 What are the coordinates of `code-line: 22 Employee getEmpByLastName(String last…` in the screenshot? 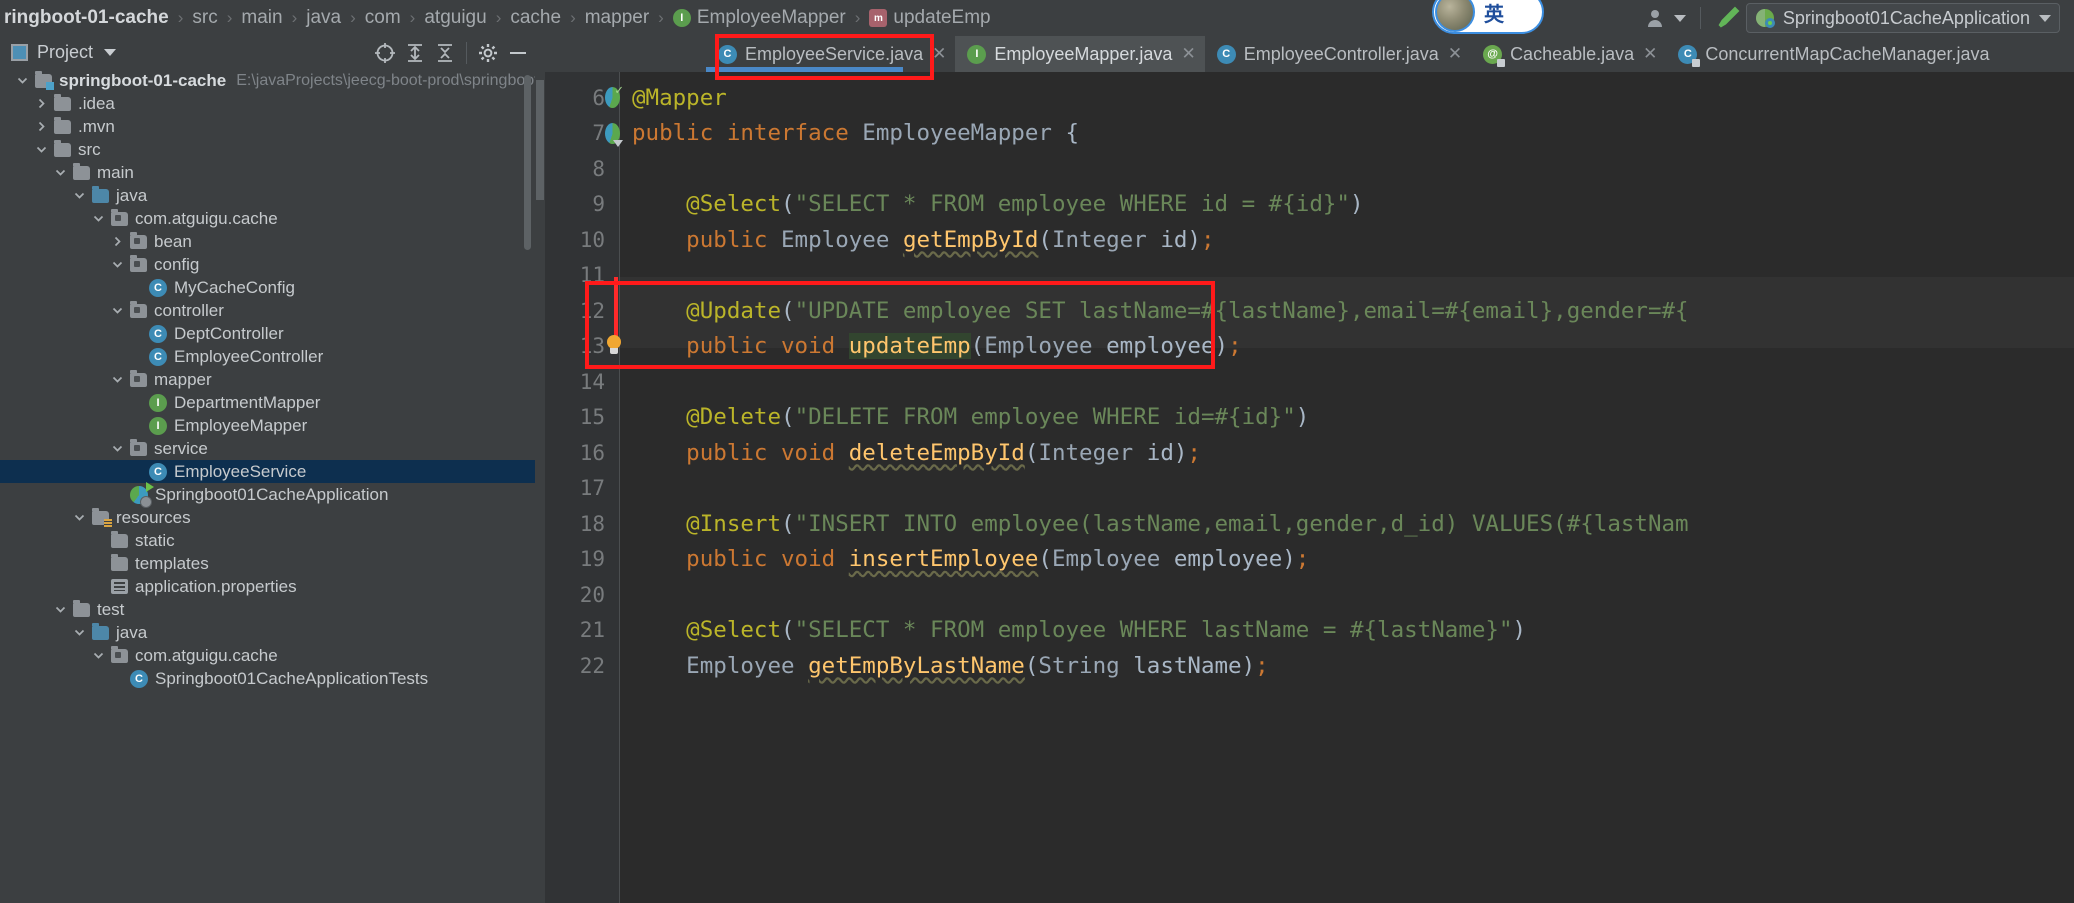 It's located at (1304, 666).